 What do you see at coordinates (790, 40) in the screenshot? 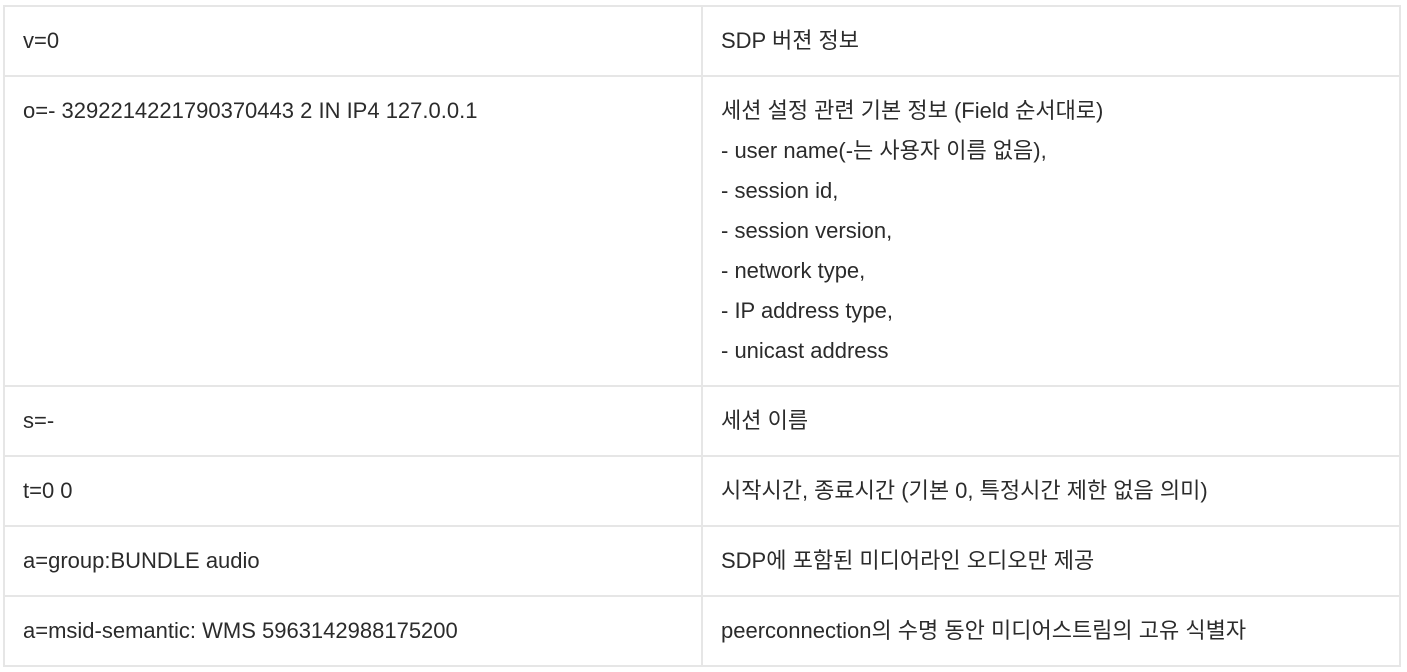
I see `description-line: SDP 버젼 정보` at bounding box center [790, 40].